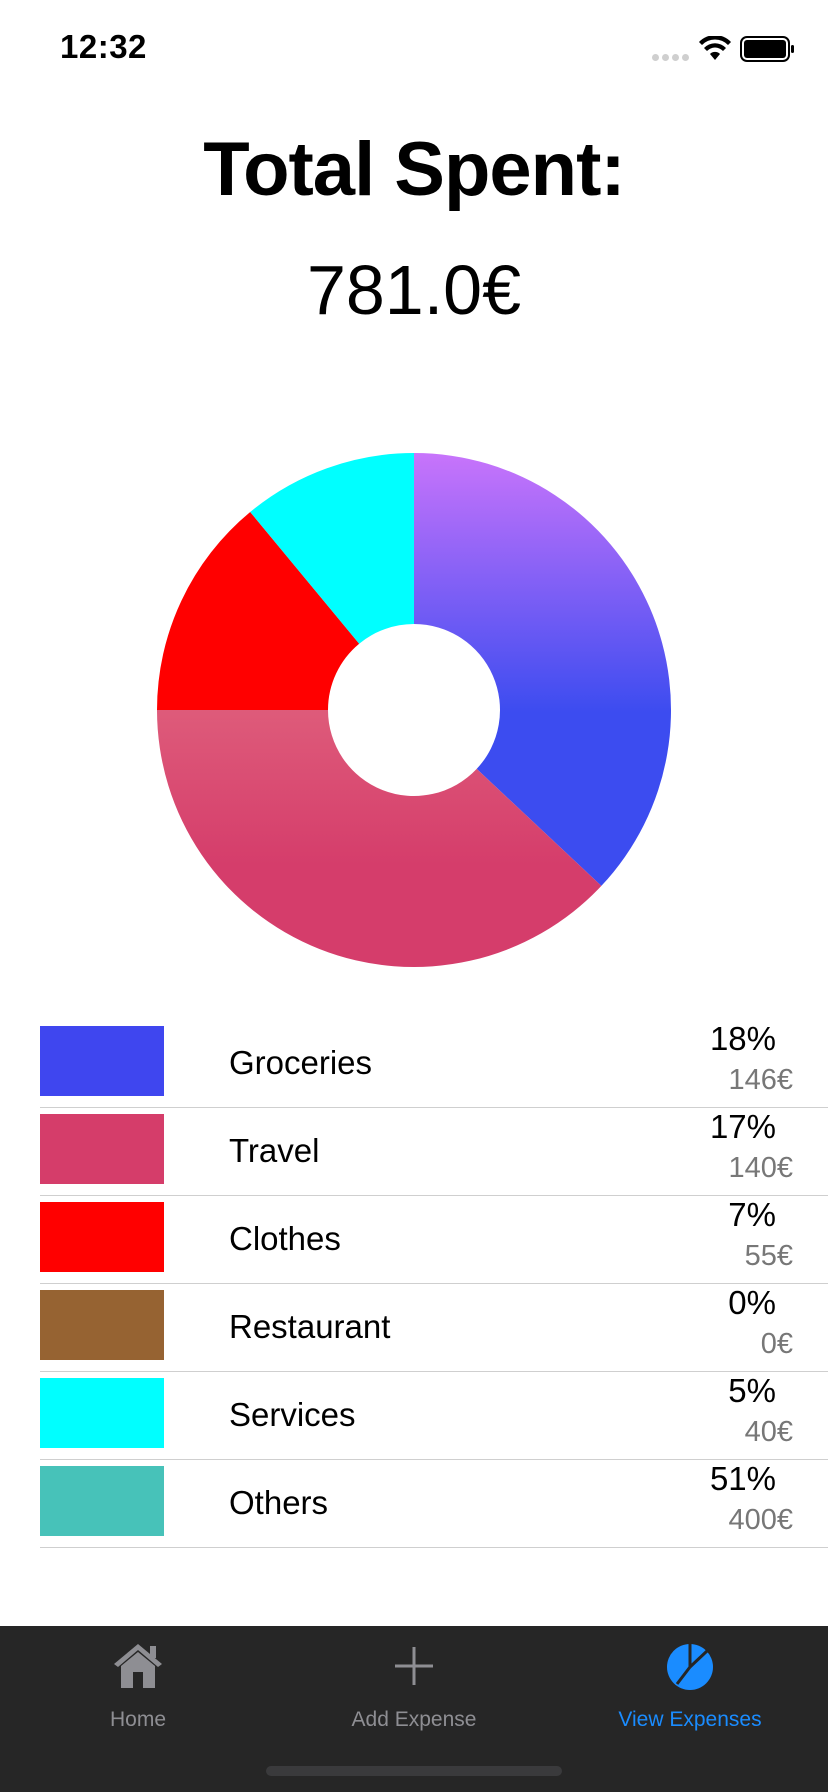  I want to click on tab-home: Home, so click(138, 1686).